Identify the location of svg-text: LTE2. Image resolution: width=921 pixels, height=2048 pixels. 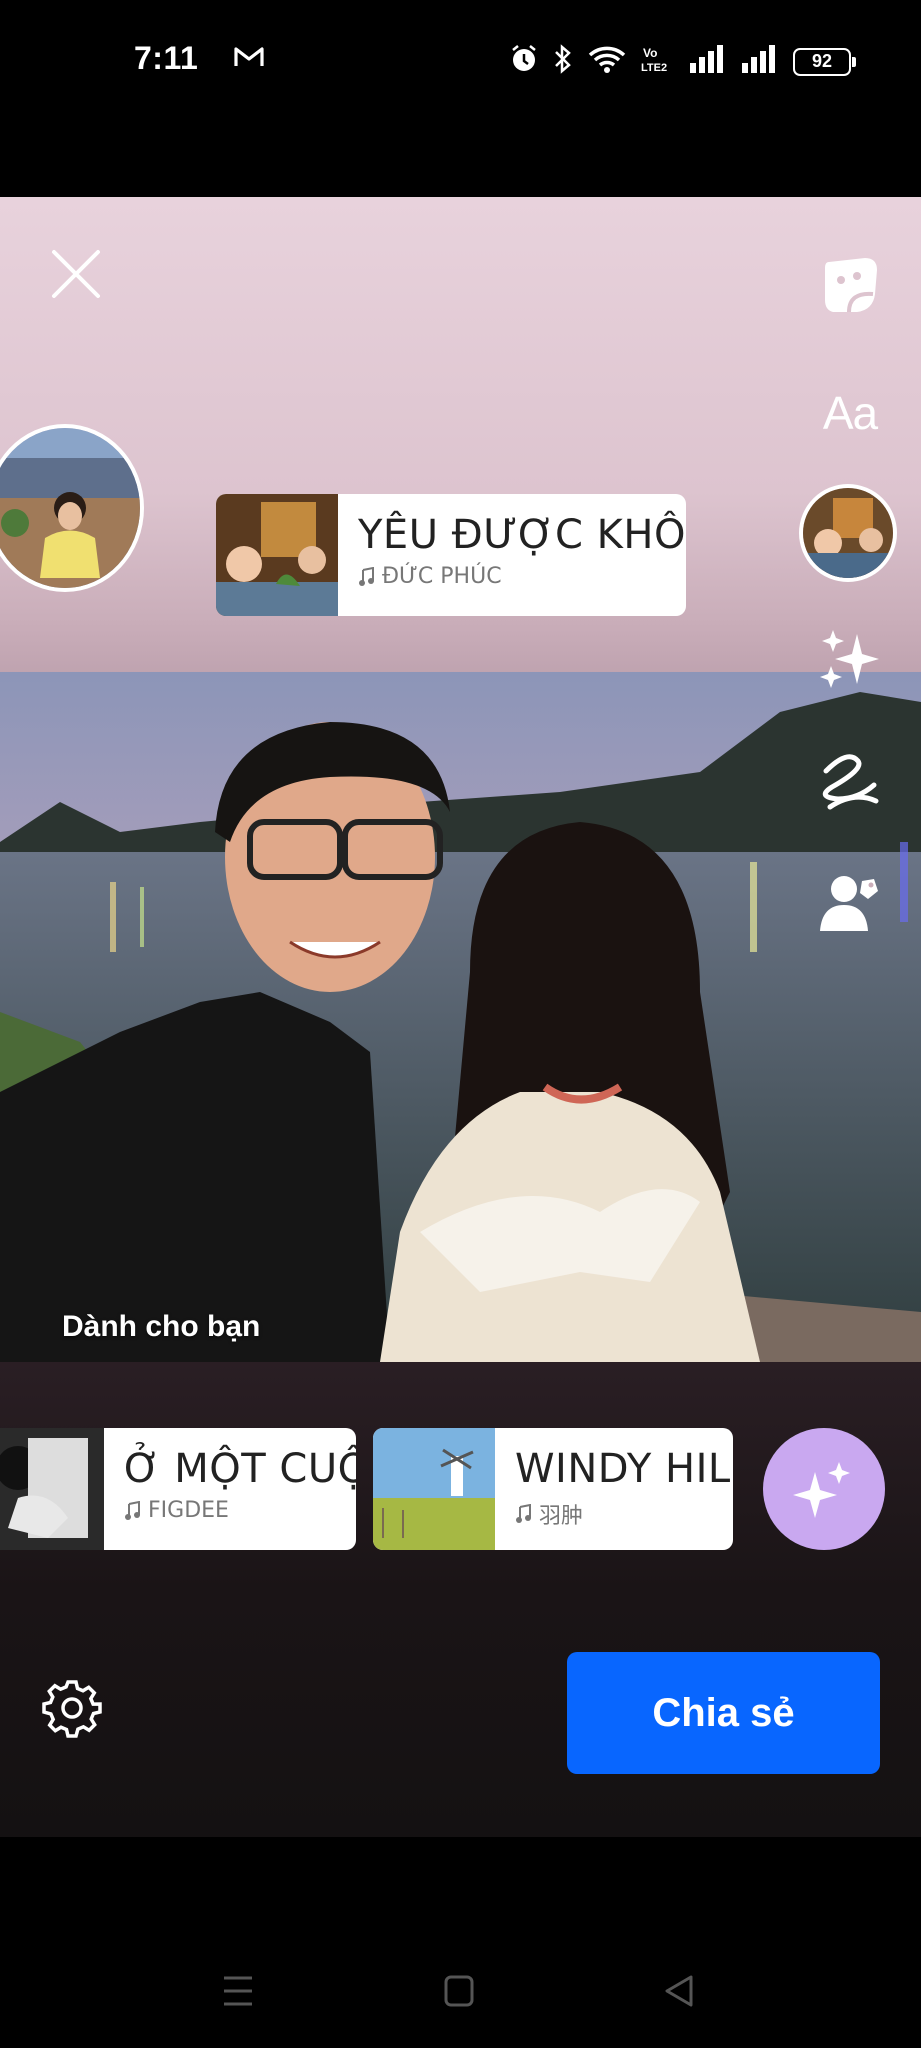
(654, 68).